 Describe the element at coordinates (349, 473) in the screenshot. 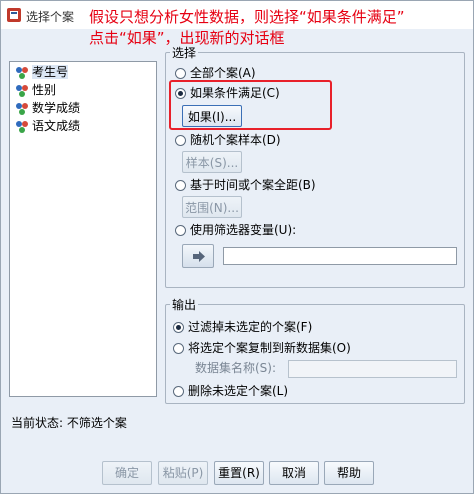

I see `help-button: 帮助` at that location.